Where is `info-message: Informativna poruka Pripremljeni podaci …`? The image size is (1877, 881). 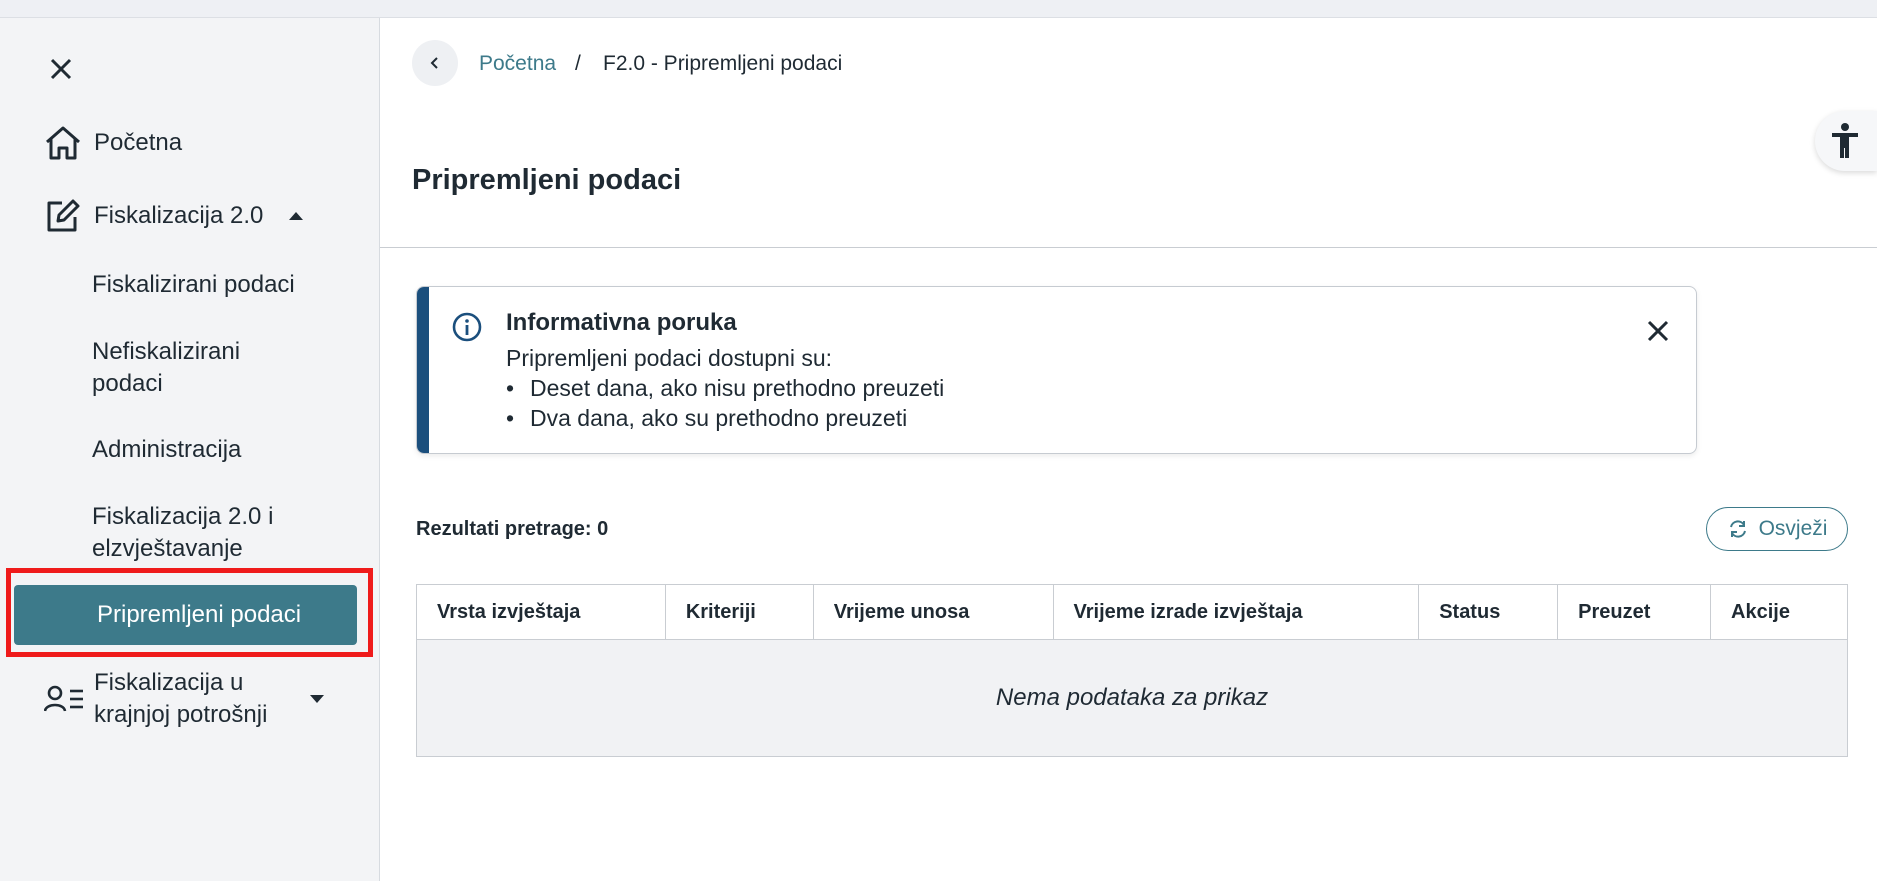 info-message: Informativna poruka Pripremljeni podaci … is located at coordinates (1056, 370).